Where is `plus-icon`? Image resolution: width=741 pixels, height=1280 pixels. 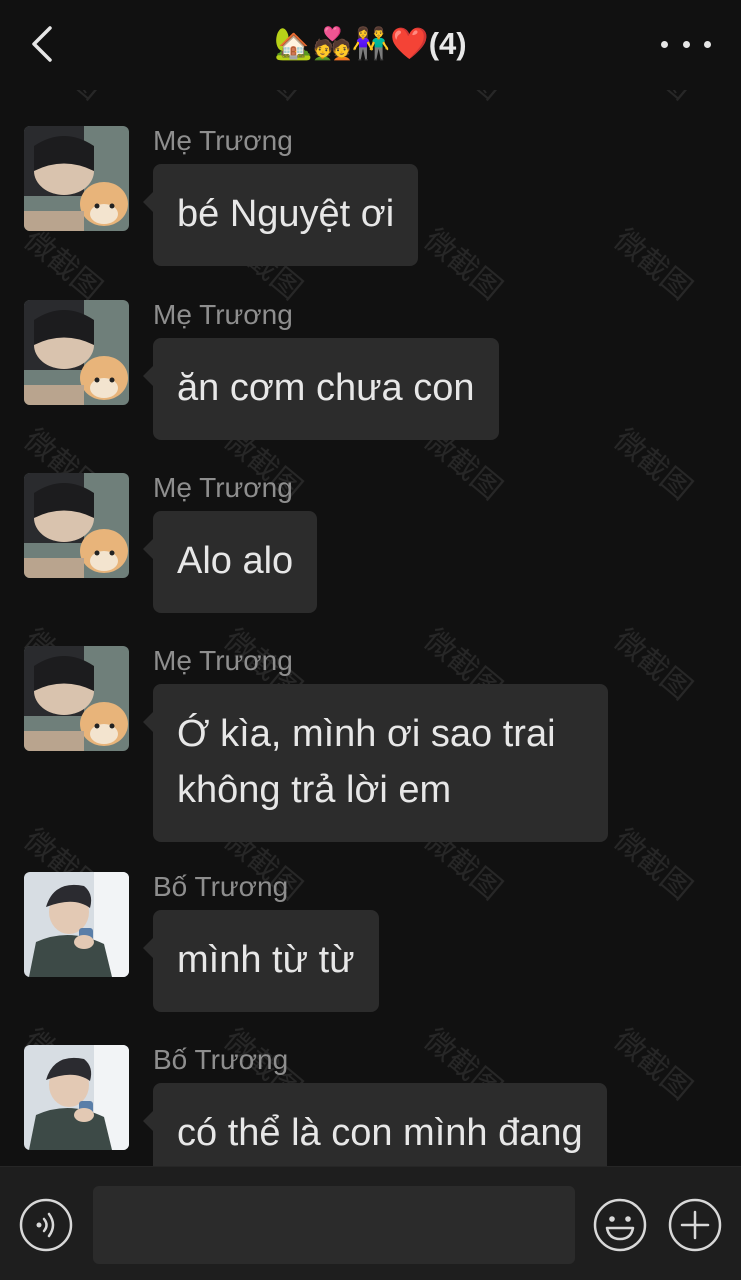
plus-icon is located at coordinates (695, 1225).